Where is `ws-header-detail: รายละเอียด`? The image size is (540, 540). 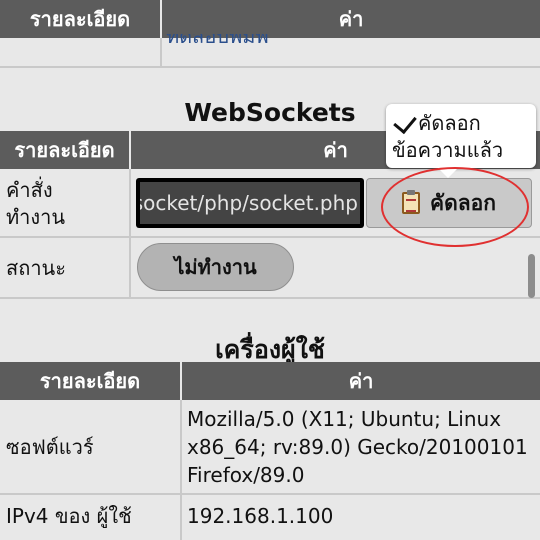
ws-header-detail: รายละเอียด is located at coordinates (64, 150).